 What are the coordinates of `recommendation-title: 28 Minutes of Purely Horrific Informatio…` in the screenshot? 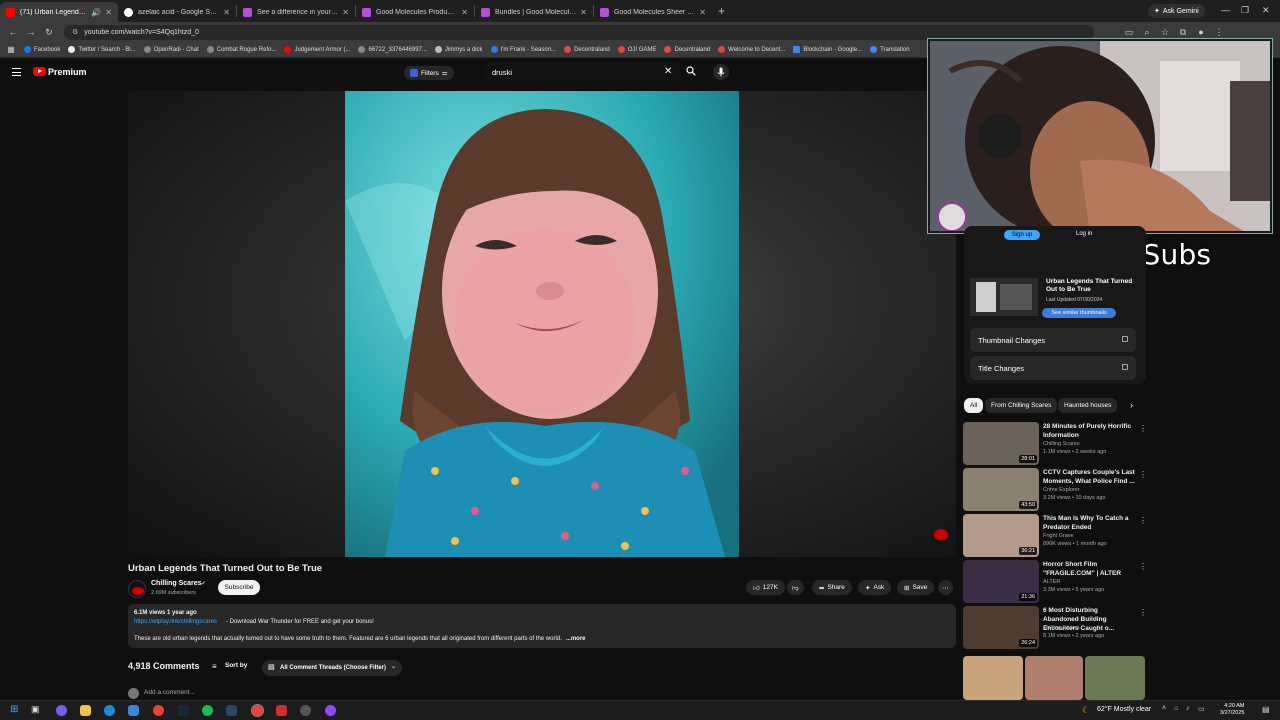 It's located at (1089, 431).